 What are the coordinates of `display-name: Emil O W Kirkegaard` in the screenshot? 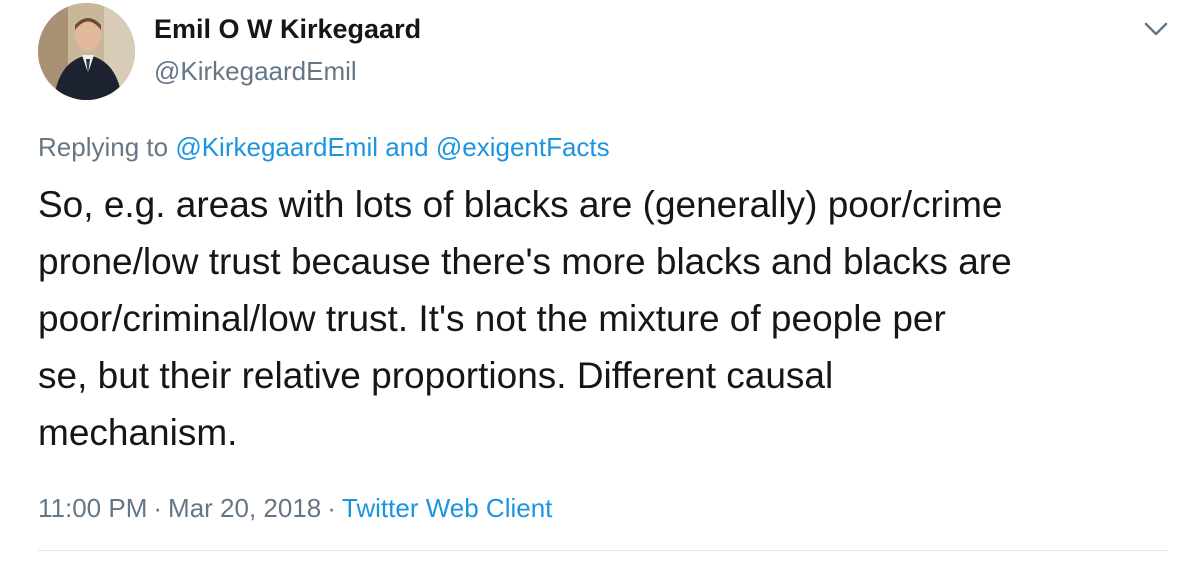 It's located at (287, 29).